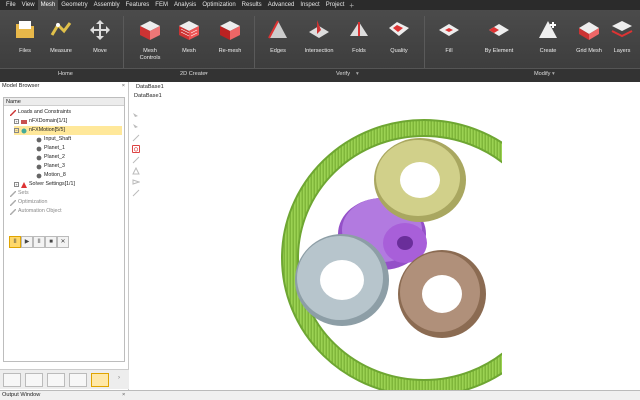 This screenshot has width=640, height=400. I want to click on tab-database1: DataBase1, so click(150, 87).